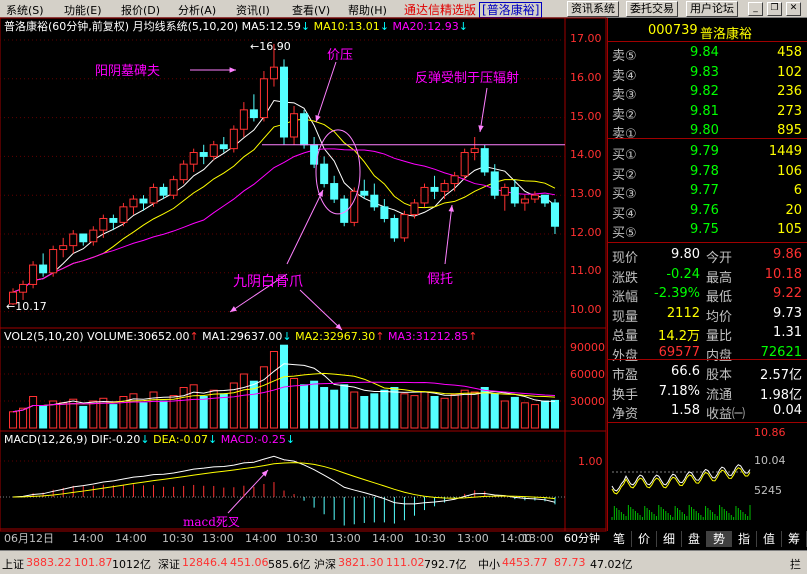 The height and width of the screenshot is (574, 807). I want to click on price-tick: 17.00, so click(586, 38).